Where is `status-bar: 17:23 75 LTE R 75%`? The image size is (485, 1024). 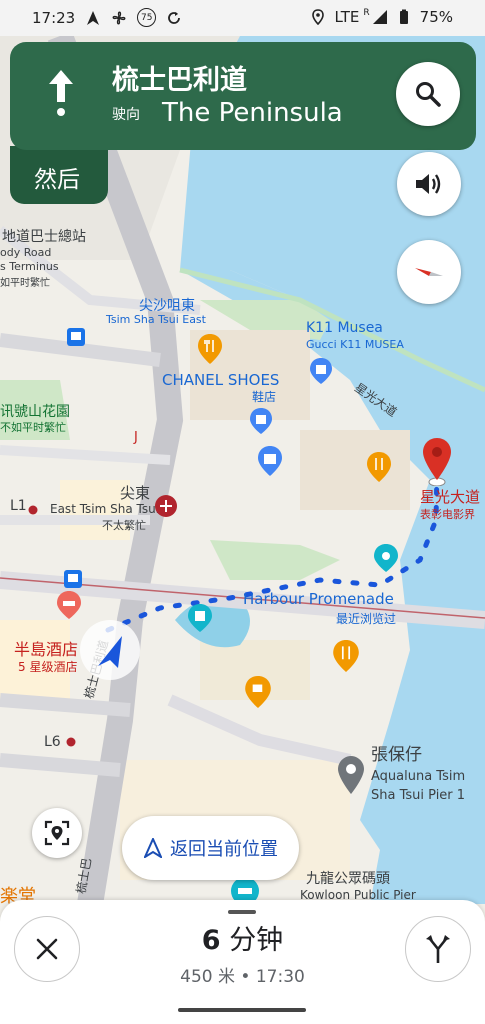 status-bar: 17:23 75 LTE R 75% is located at coordinates (242, 18).